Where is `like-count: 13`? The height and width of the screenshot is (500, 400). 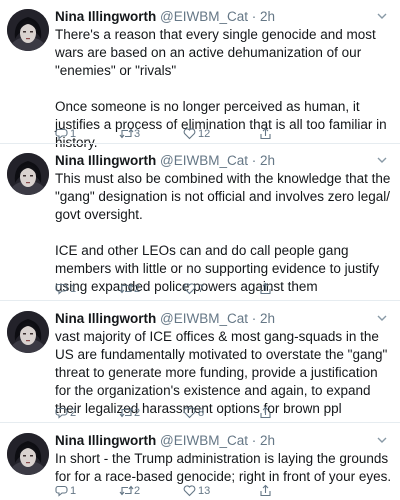 like-count: 13 is located at coordinates (204, 491).